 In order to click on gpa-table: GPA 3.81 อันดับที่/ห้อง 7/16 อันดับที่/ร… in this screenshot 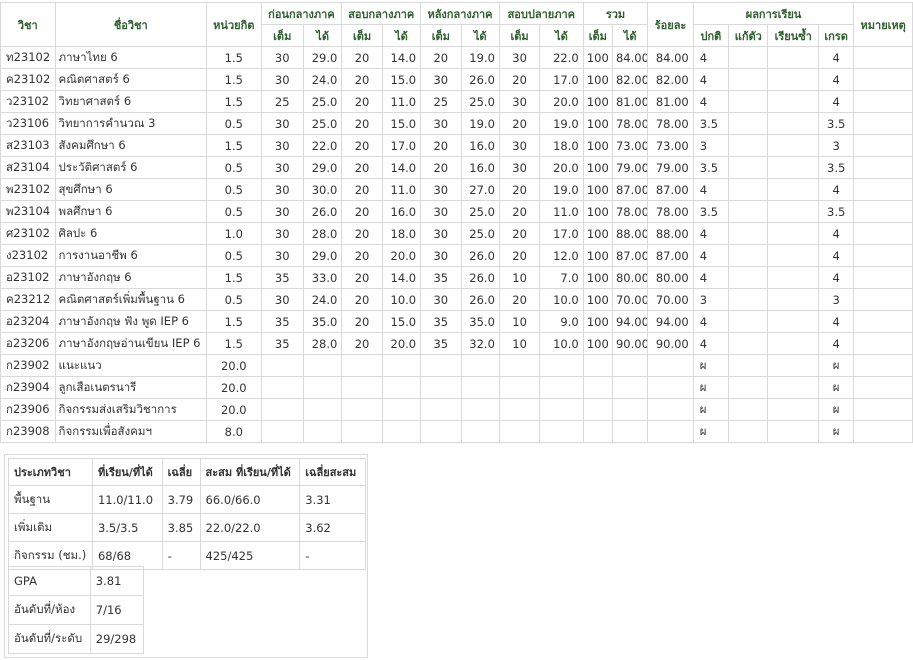, I will do `click(76, 610)`.